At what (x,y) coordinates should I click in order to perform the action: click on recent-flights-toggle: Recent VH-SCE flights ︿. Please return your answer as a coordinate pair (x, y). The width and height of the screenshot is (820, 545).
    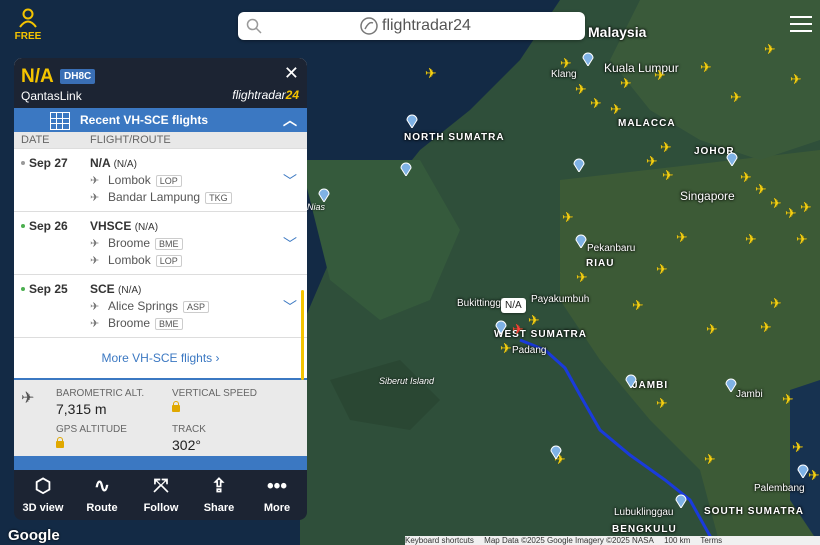
    Looking at the image, I should click on (160, 120).